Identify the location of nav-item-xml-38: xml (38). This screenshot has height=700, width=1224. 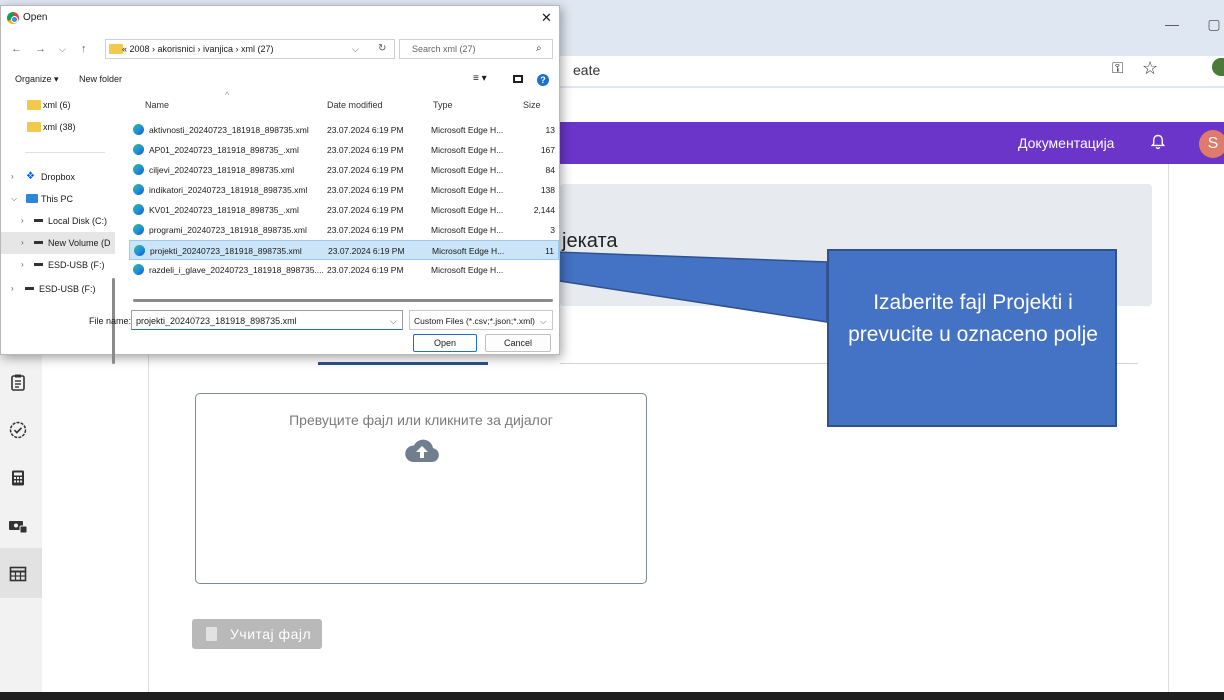
(58, 127).